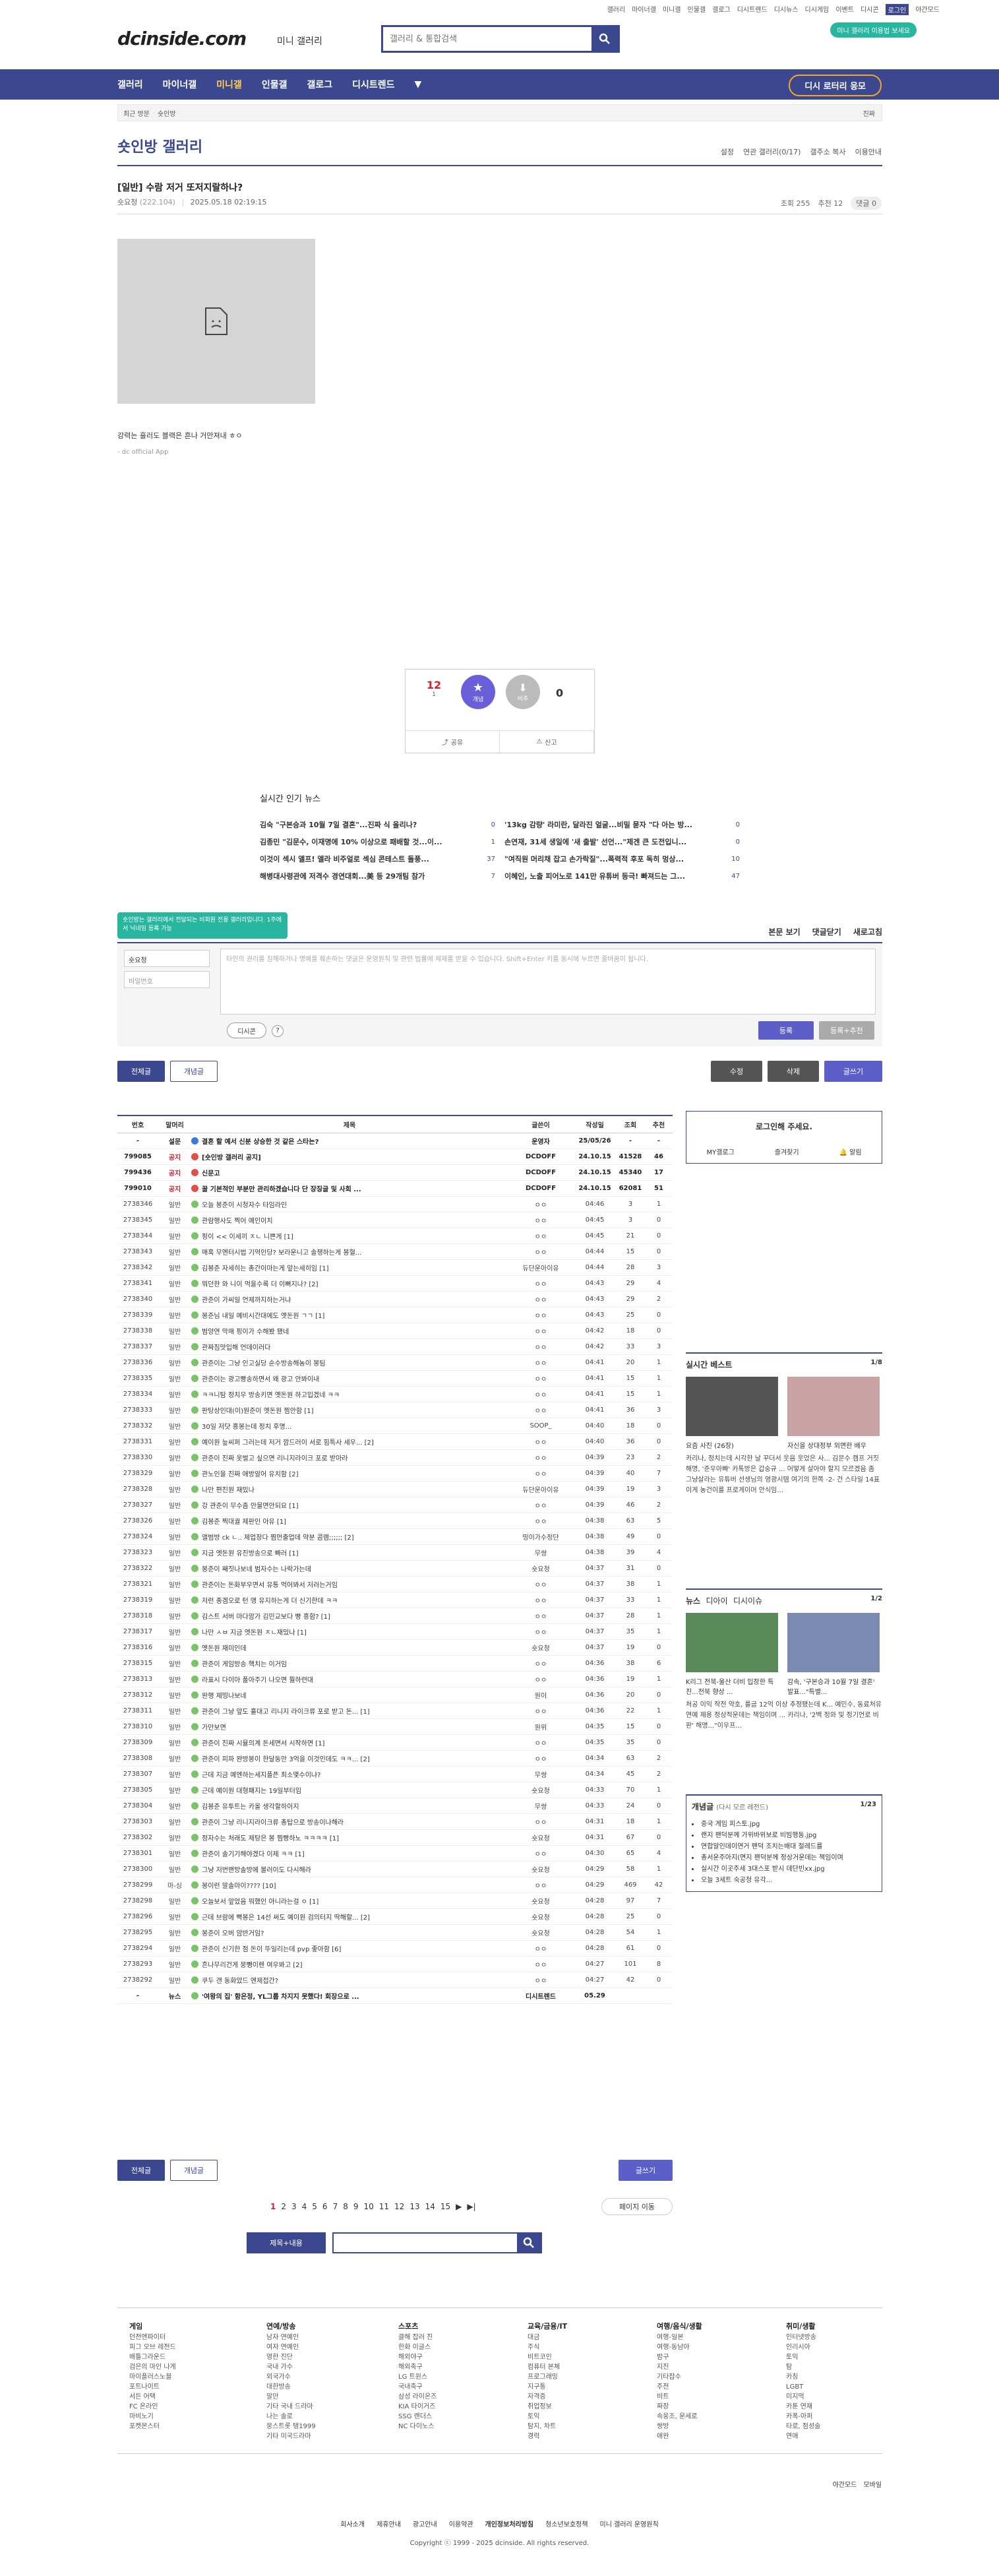  Describe the element at coordinates (349, 1964) in the screenshot. I see `post-subject: 흔나무리건게 뭉뺑이렌 여우봐고 [2]` at that location.